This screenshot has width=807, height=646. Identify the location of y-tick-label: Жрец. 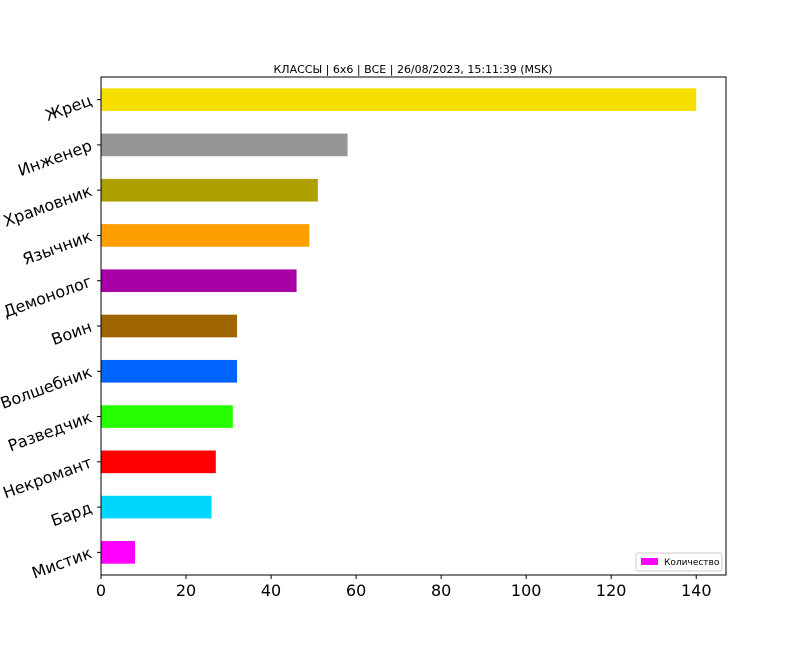
(69, 108).